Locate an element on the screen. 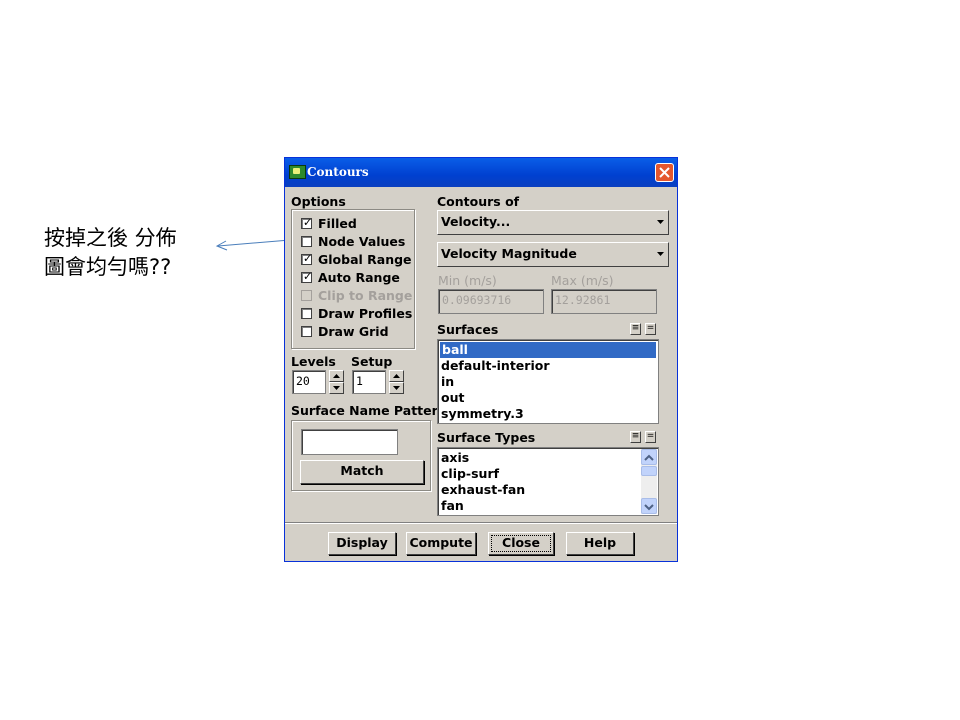 Image resolution: width=960 pixels, height=720 pixels. surface-item: default-interior is located at coordinates (495, 366).